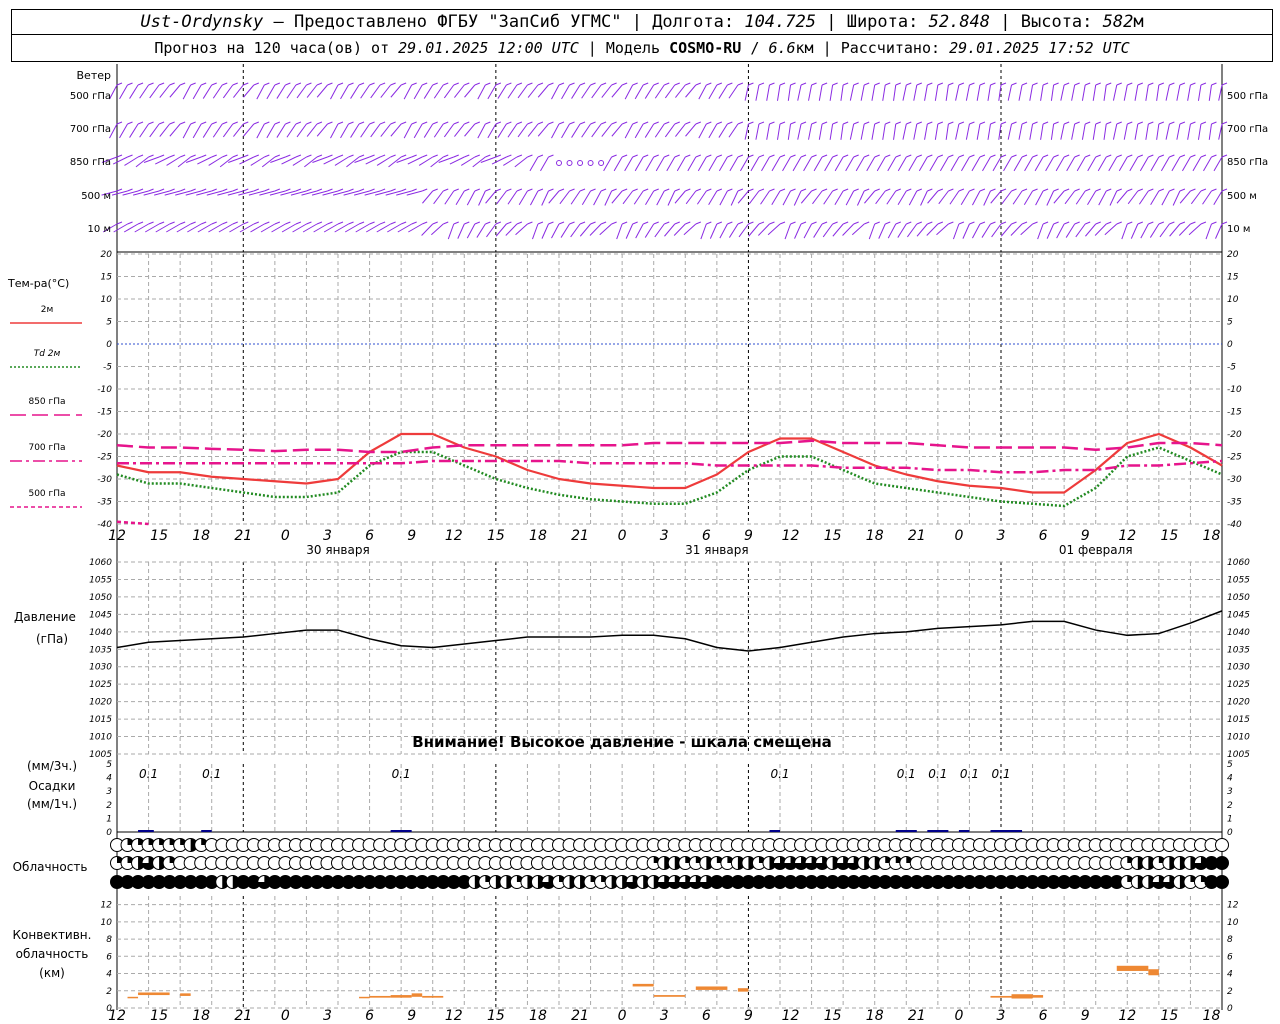 This screenshot has height=1024, width=1280. I want to click on temp-tick-label-left: 15, so click(107, 278).